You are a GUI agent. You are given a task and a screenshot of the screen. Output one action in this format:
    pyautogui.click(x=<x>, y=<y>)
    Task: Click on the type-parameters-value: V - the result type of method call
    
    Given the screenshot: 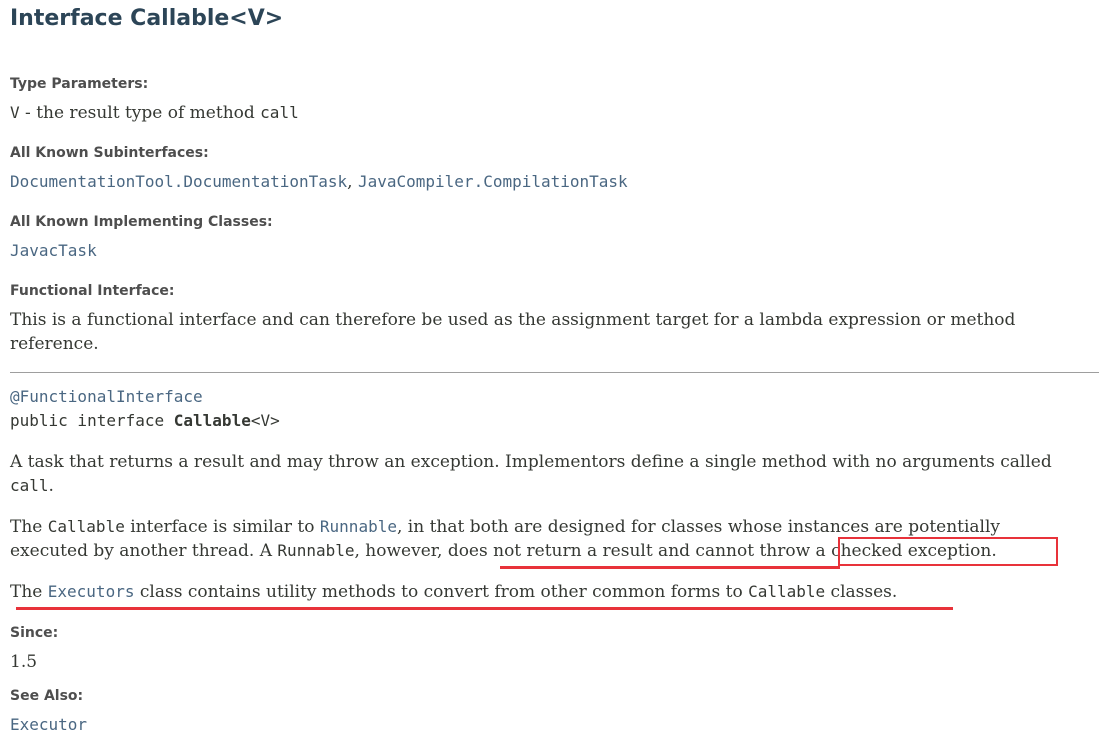 What is the action you would take?
    pyautogui.click(x=154, y=113)
    